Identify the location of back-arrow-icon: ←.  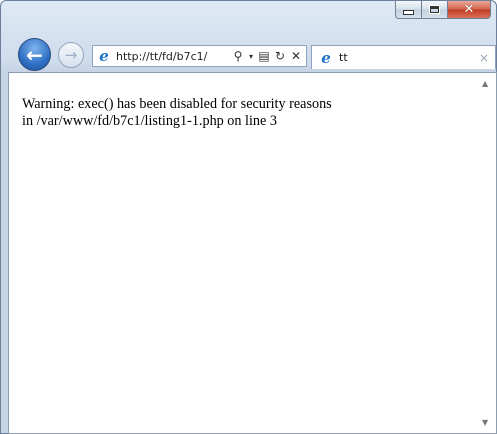
(34, 54).